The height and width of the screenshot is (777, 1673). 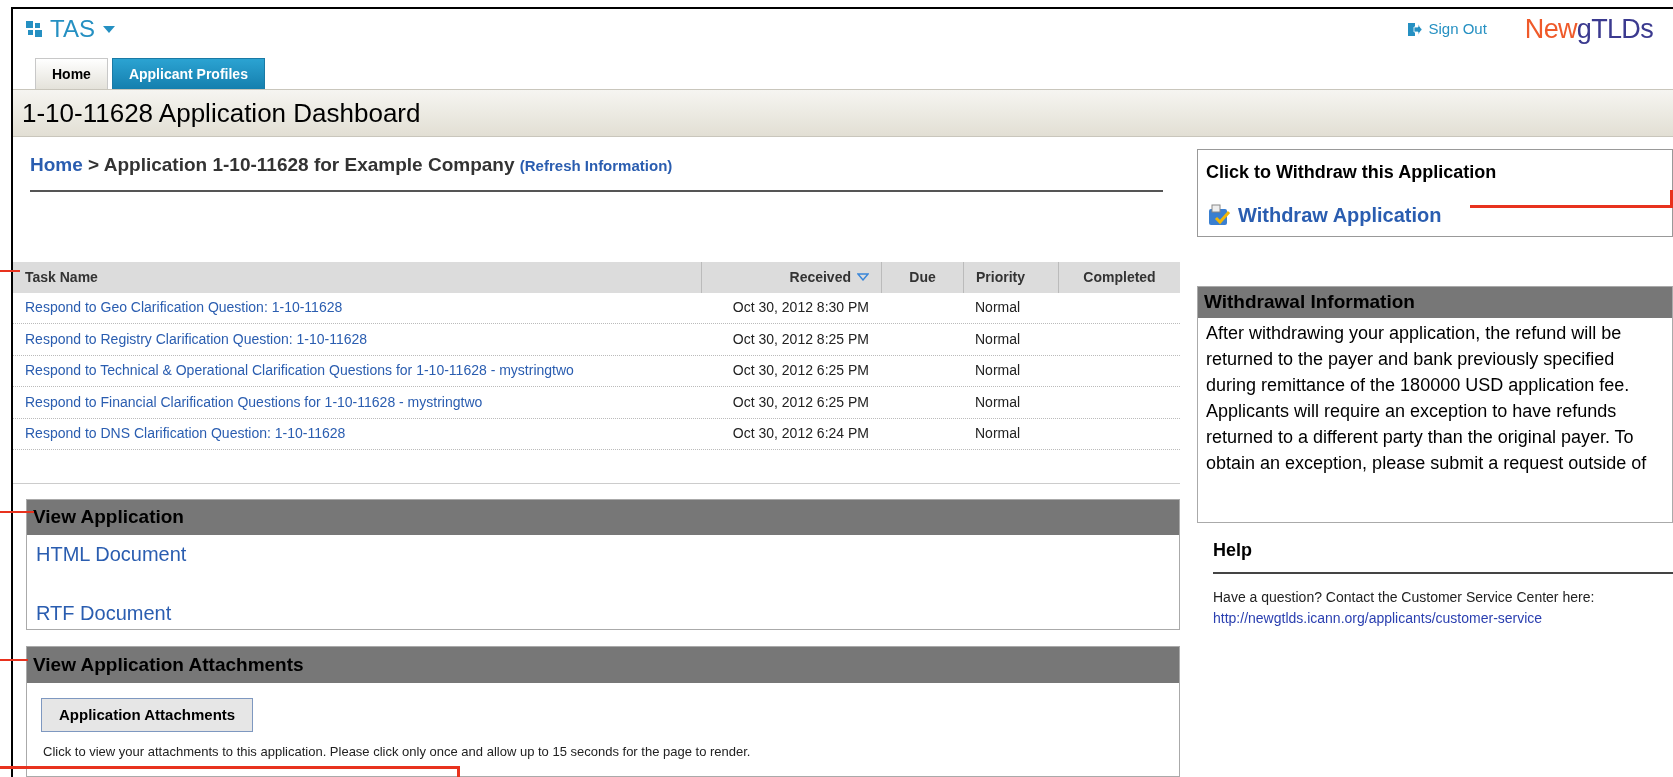 I want to click on breadcrumb: Home > Application 1-10-11628 for Example Company (Refresh Information), so click(x=352, y=165).